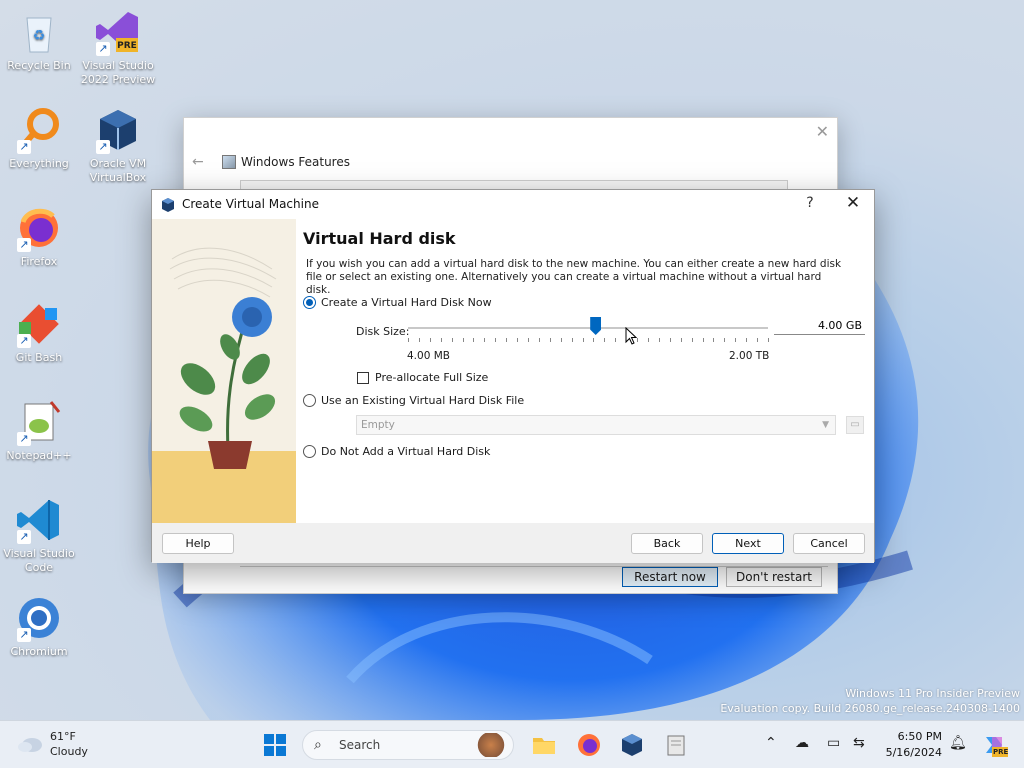  Describe the element at coordinates (829, 543) in the screenshot. I see `cancel-button: Cancel` at that location.